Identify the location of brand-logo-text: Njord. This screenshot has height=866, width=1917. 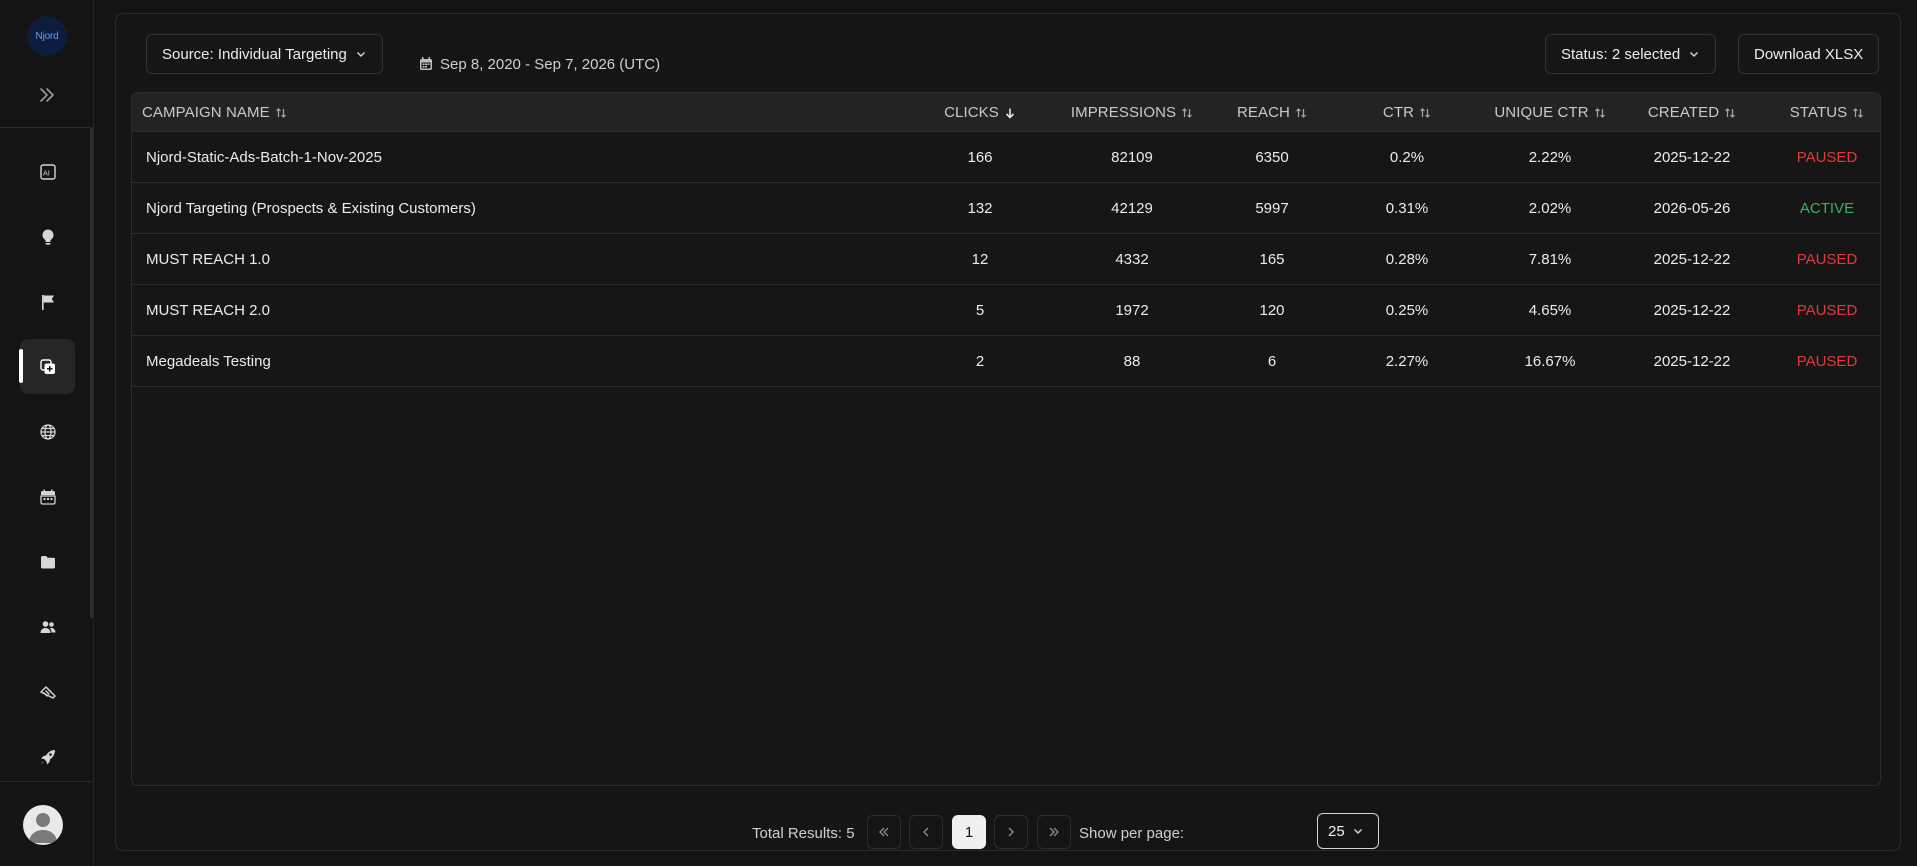
(47, 36).